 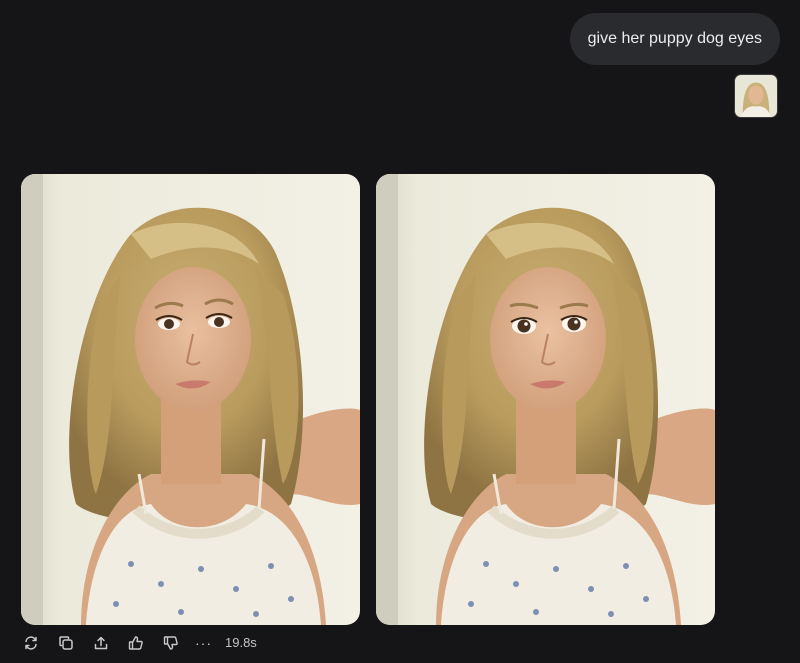 I want to click on share-icon, so click(x=101, y=643).